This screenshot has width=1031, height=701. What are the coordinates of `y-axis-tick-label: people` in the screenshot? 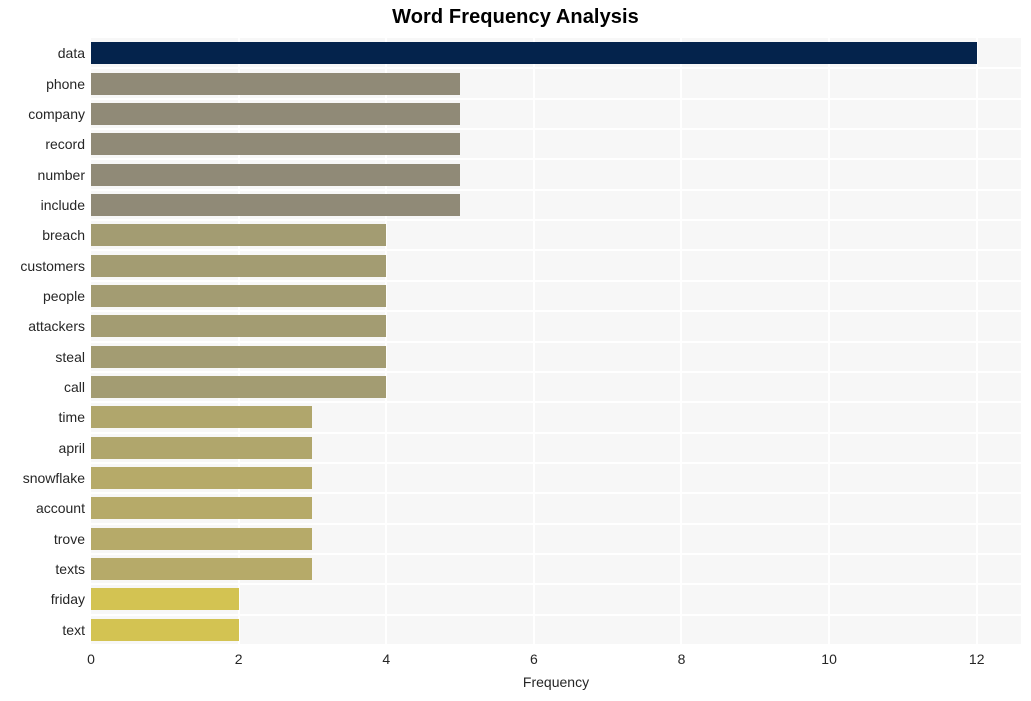 It's located at (63, 295).